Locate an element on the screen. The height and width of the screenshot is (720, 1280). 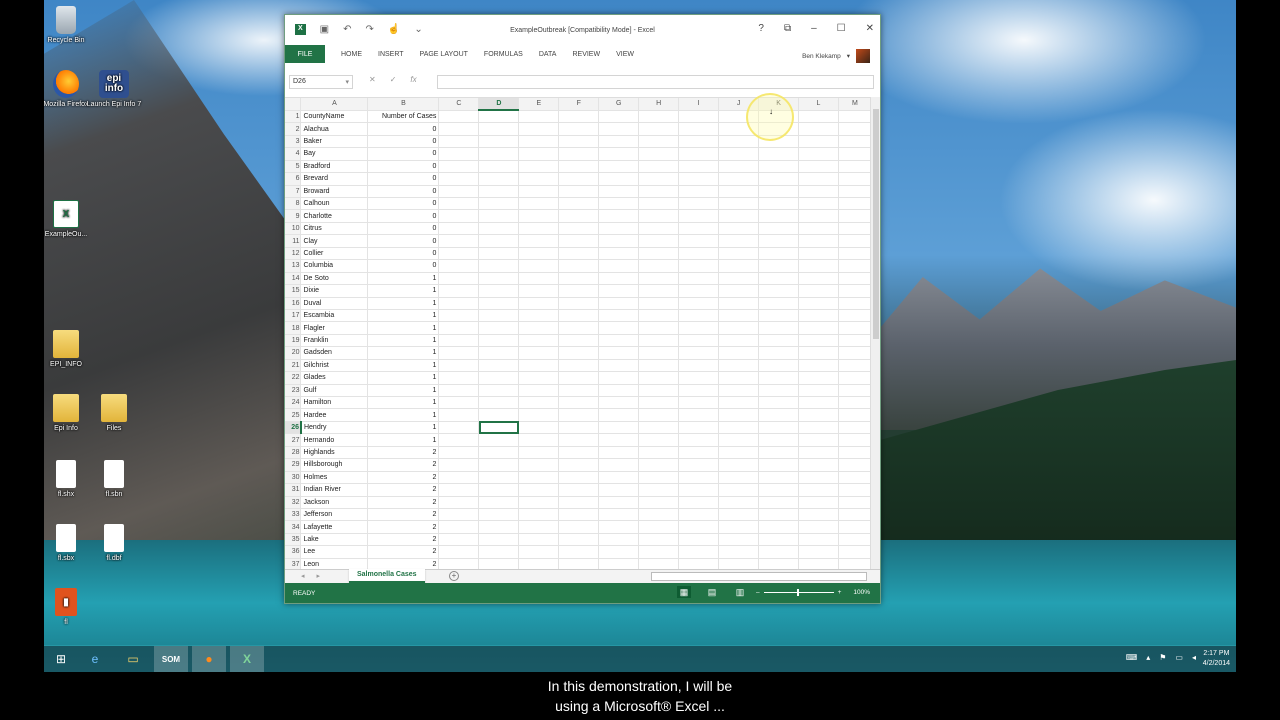
row-header: 30 is located at coordinates (293, 478).